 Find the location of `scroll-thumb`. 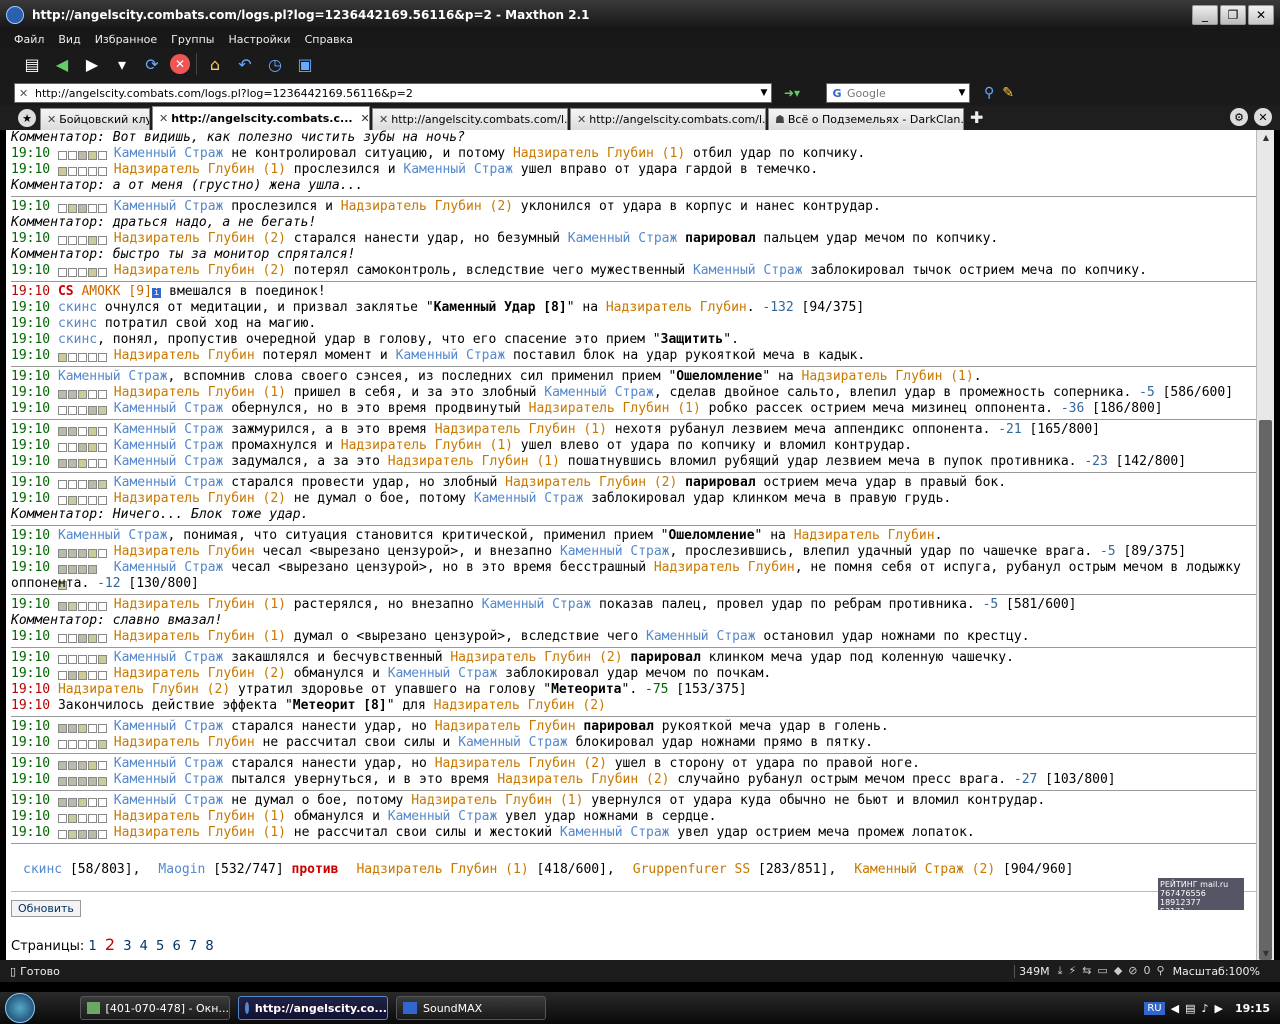

scroll-thumb is located at coordinates (1265, 690).